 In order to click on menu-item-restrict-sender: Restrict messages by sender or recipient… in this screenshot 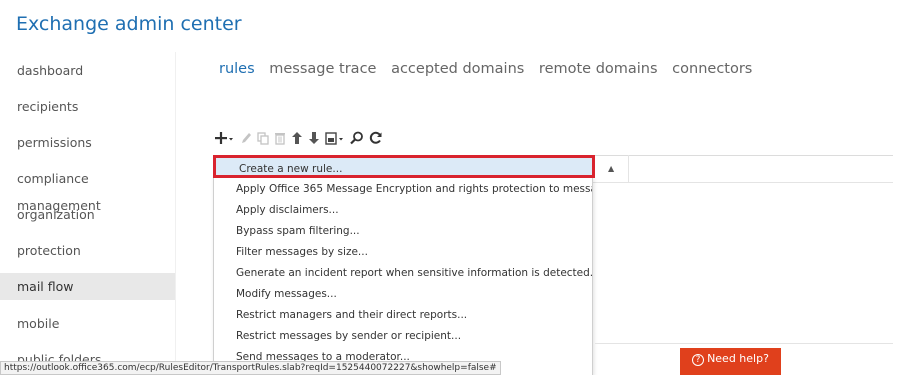, I will do `click(403, 336)`.